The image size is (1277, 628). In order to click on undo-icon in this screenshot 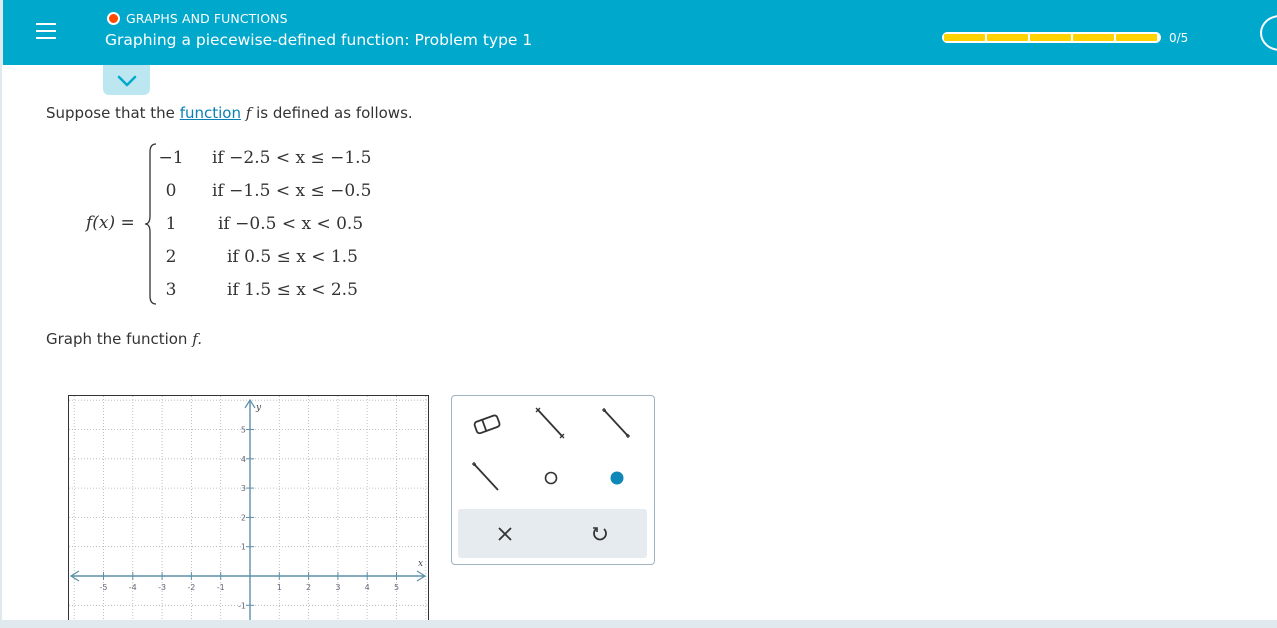, I will do `click(600, 536)`.